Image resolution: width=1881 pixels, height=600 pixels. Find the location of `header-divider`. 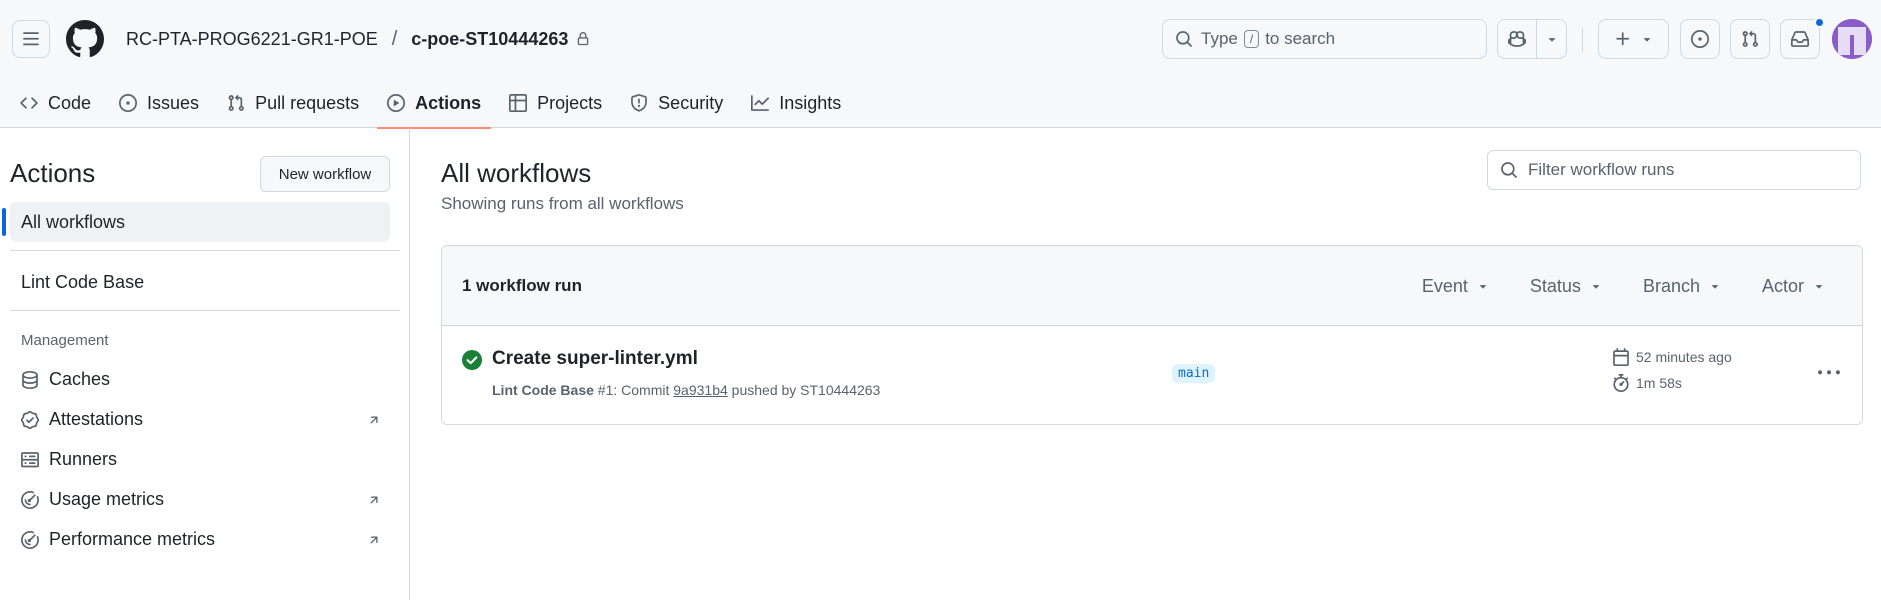

header-divider is located at coordinates (1582, 40).